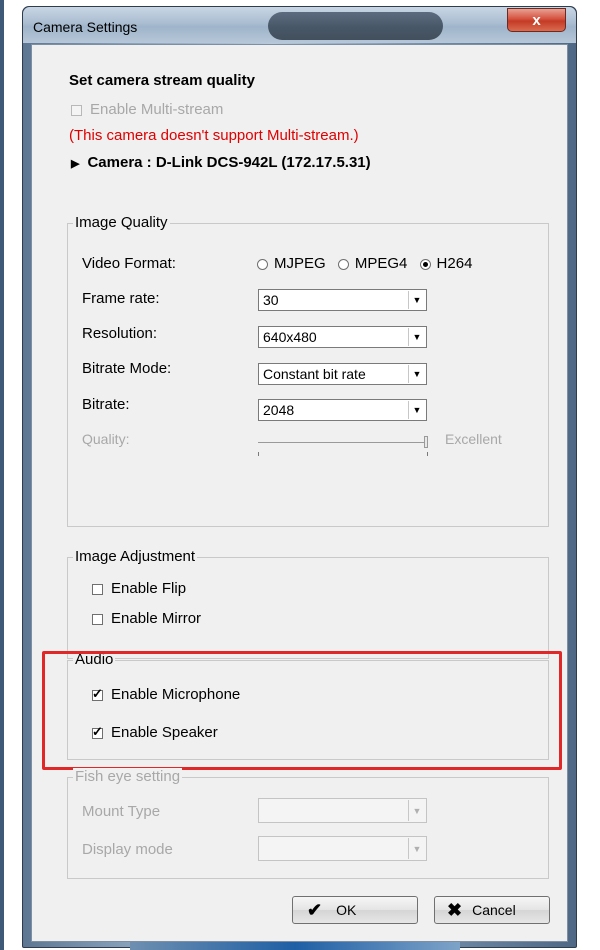 This screenshot has height=950, width=600. What do you see at coordinates (121, 298) in the screenshot?
I see `frame-rate-label: Frame rate:` at bounding box center [121, 298].